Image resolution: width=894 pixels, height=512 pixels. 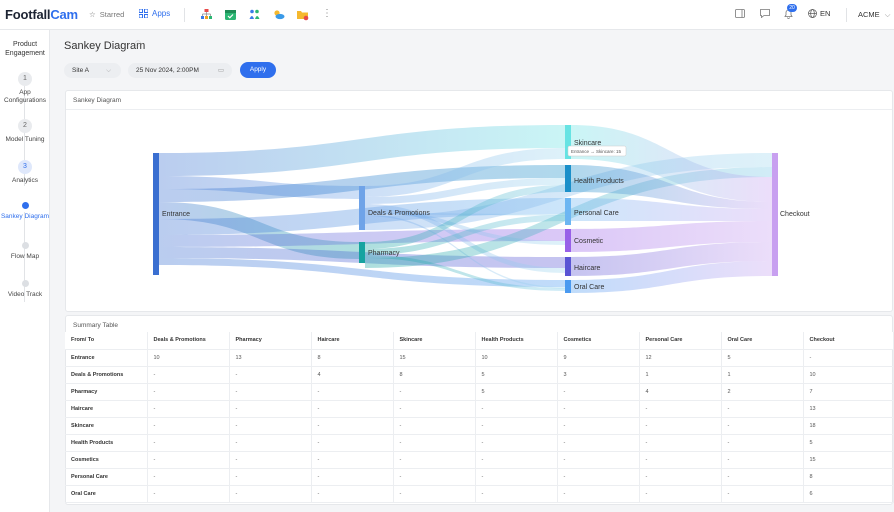 What do you see at coordinates (597, 151) in the screenshot?
I see `link-tooltip: Entrance → Skincare: 15` at bounding box center [597, 151].